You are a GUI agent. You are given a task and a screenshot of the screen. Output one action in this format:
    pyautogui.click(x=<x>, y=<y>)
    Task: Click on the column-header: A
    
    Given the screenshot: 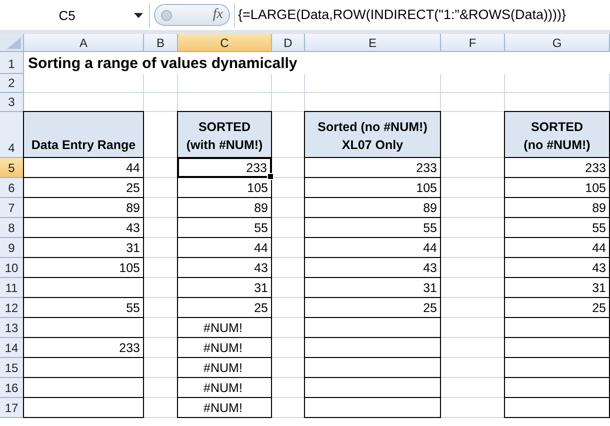 What is the action you would take?
    pyautogui.click(x=84, y=43)
    